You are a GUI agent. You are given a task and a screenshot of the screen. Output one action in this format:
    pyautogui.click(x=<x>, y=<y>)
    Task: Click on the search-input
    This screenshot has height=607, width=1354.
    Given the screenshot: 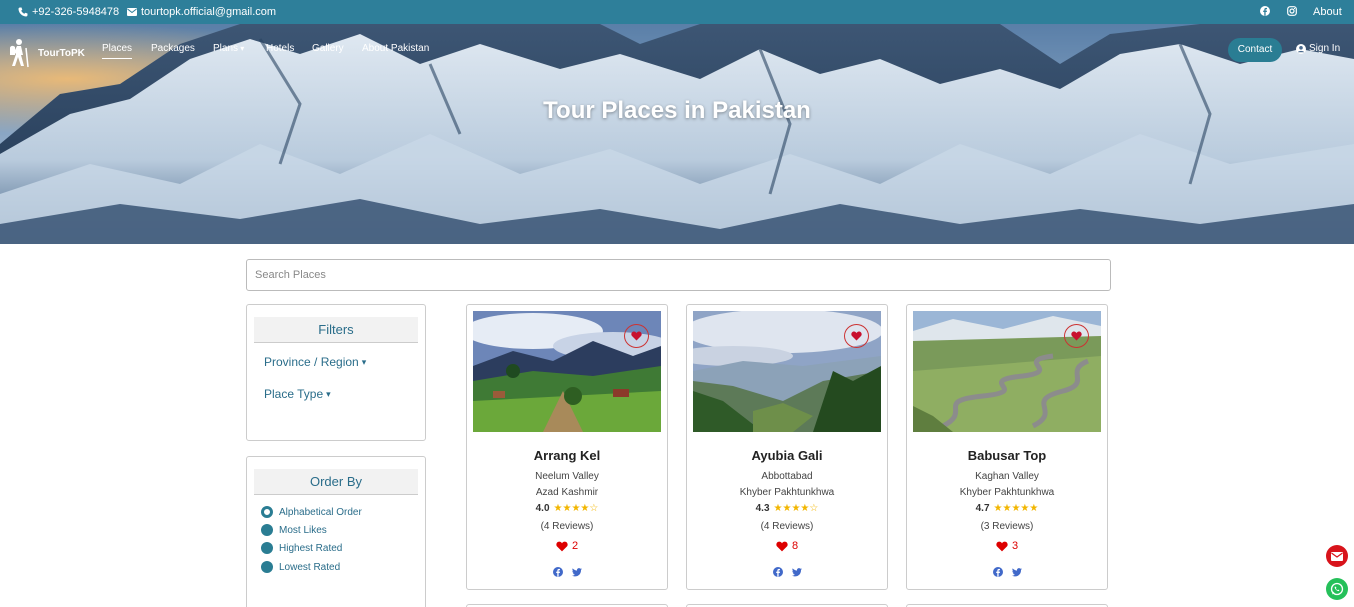 What is the action you would take?
    pyautogui.click(x=678, y=275)
    